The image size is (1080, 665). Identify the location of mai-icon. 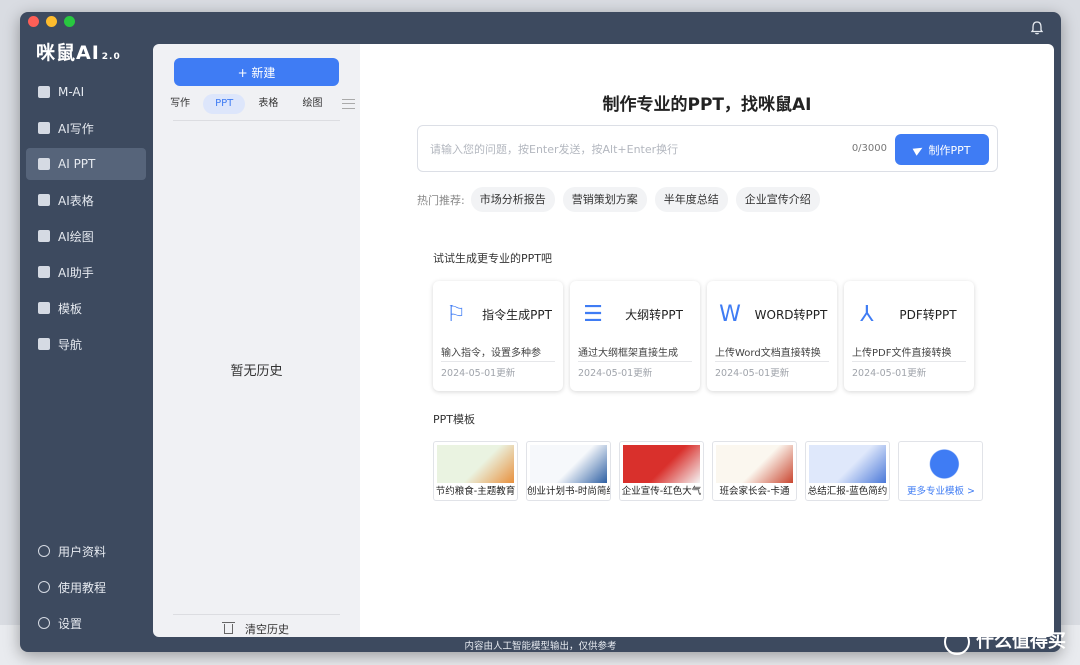
(44, 92).